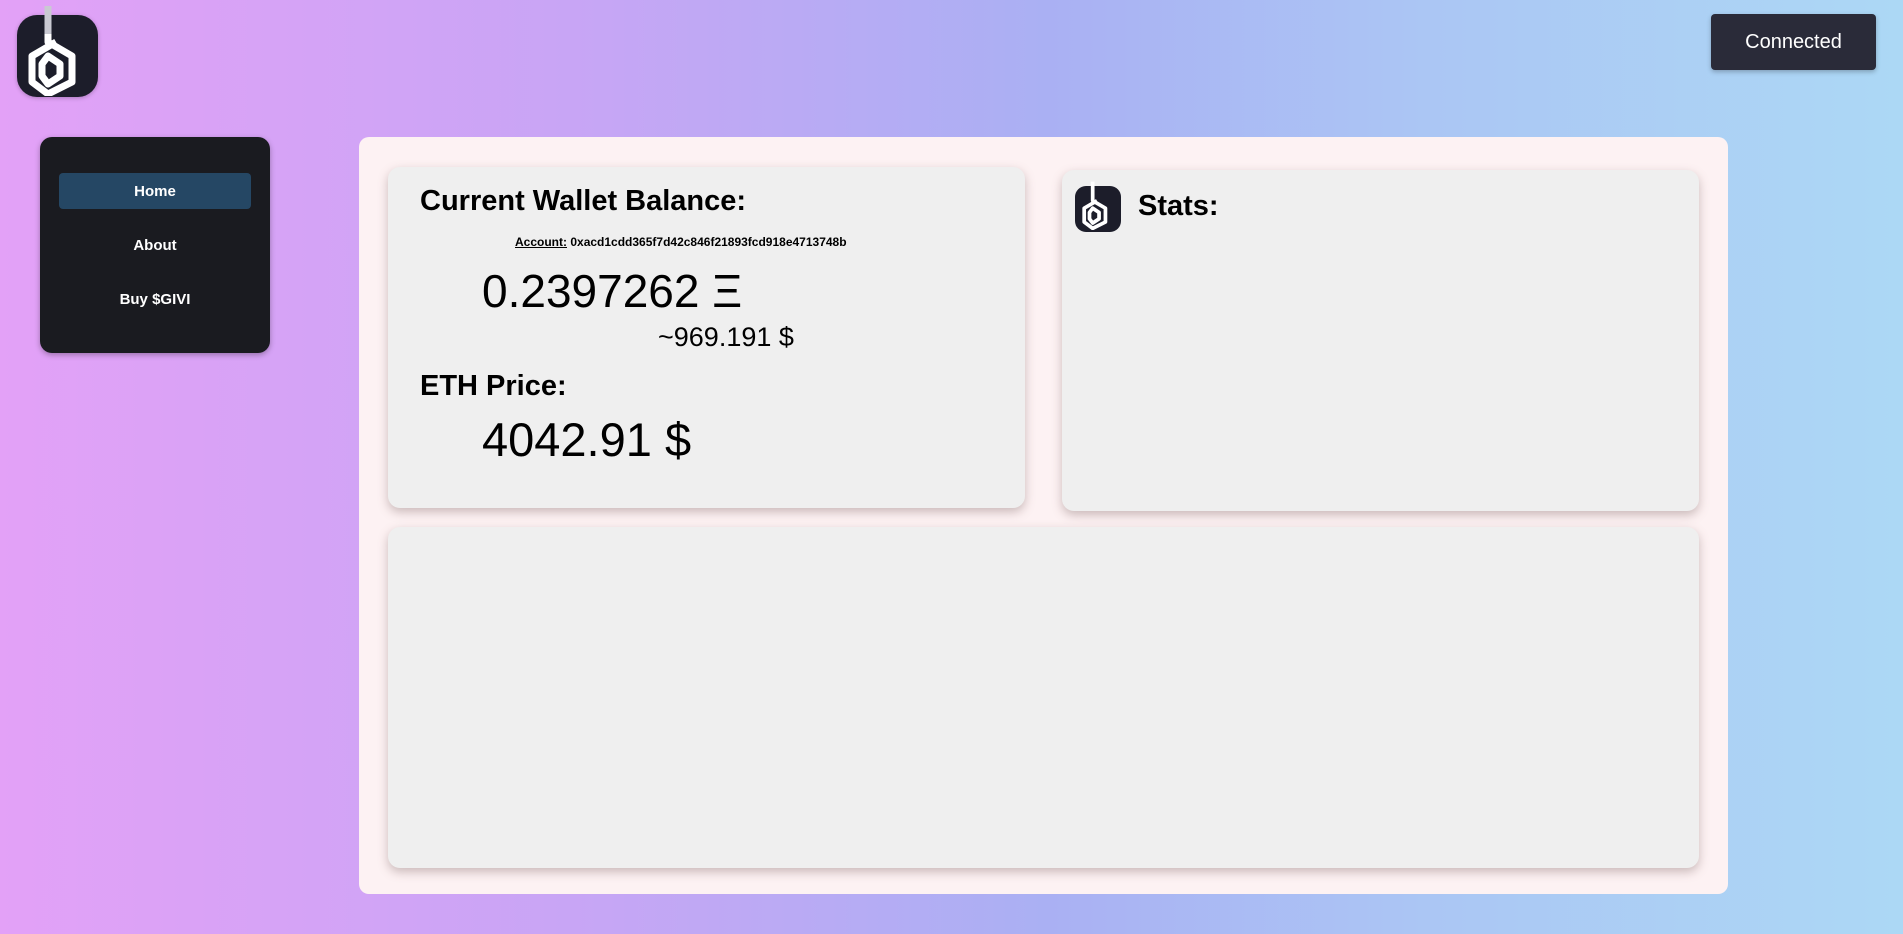 The image size is (1903, 934). What do you see at coordinates (612, 291) in the screenshot?
I see `eth-balance-value: 0.2397262 Ξ` at bounding box center [612, 291].